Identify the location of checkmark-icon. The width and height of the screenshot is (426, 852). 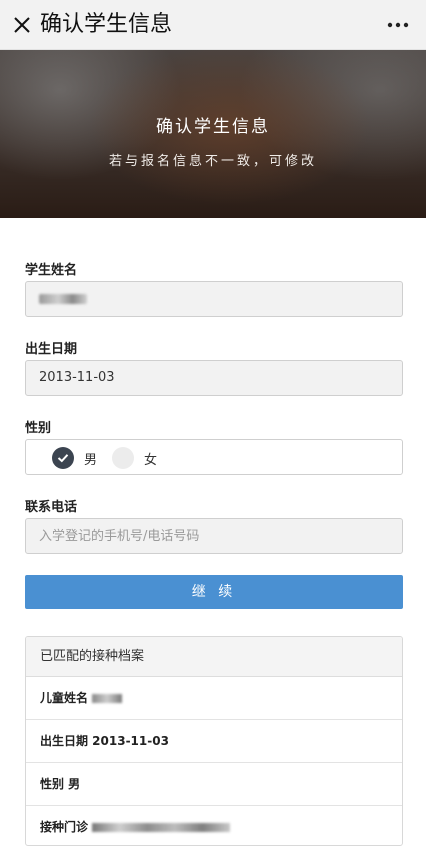
(63, 458).